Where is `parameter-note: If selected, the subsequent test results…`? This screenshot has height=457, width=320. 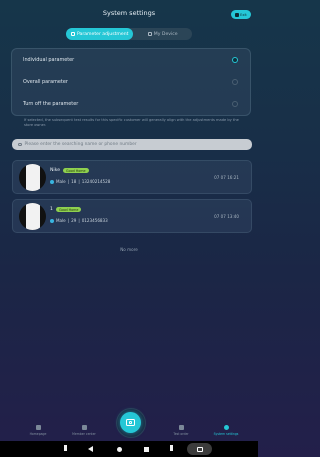 parameter-note: If selected, the subsequent test results… is located at coordinates (131, 122).